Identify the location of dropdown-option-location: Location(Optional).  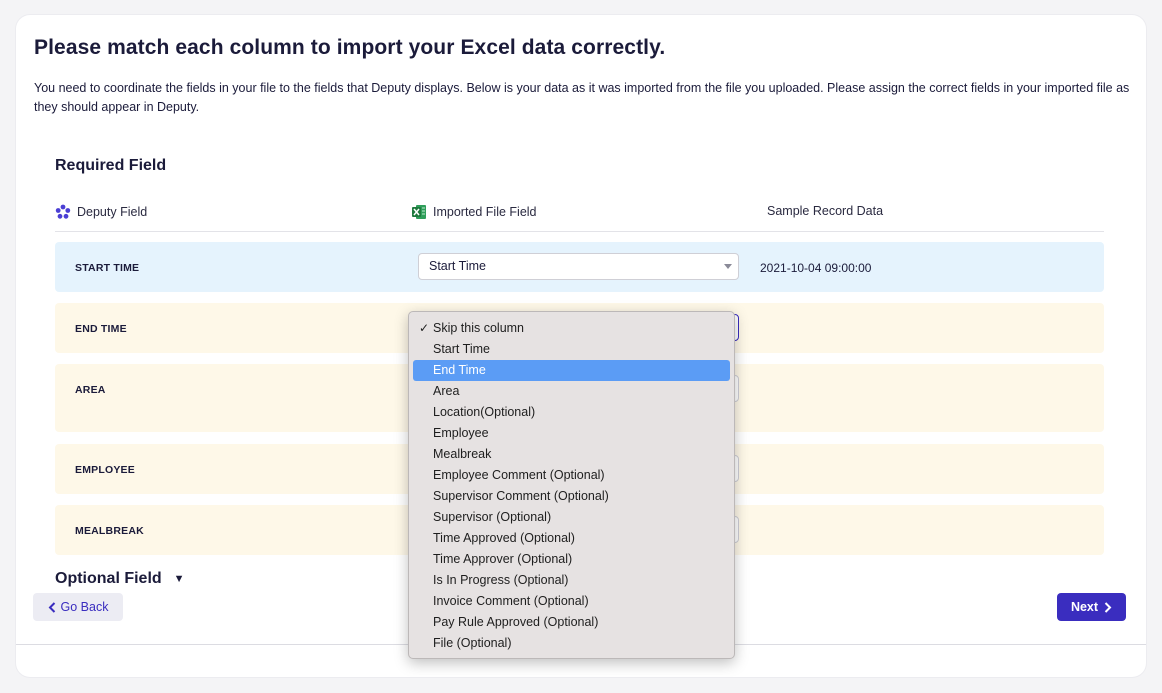
(571, 412).